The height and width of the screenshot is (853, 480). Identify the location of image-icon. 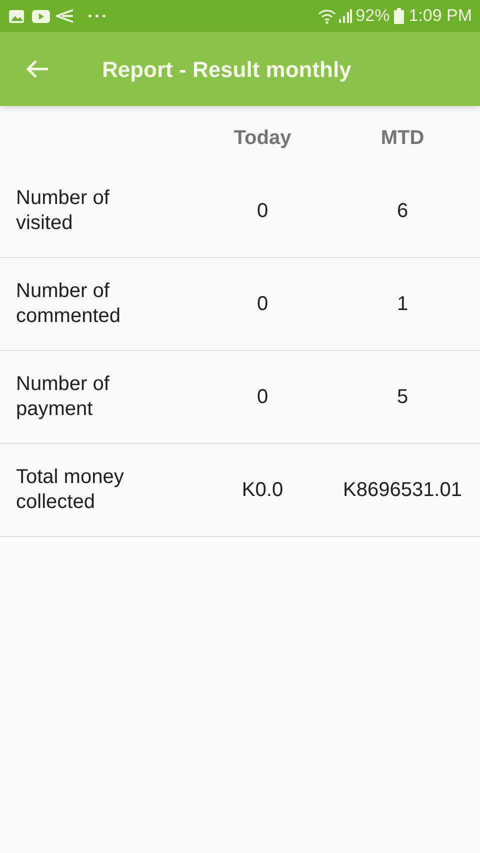
(16, 16).